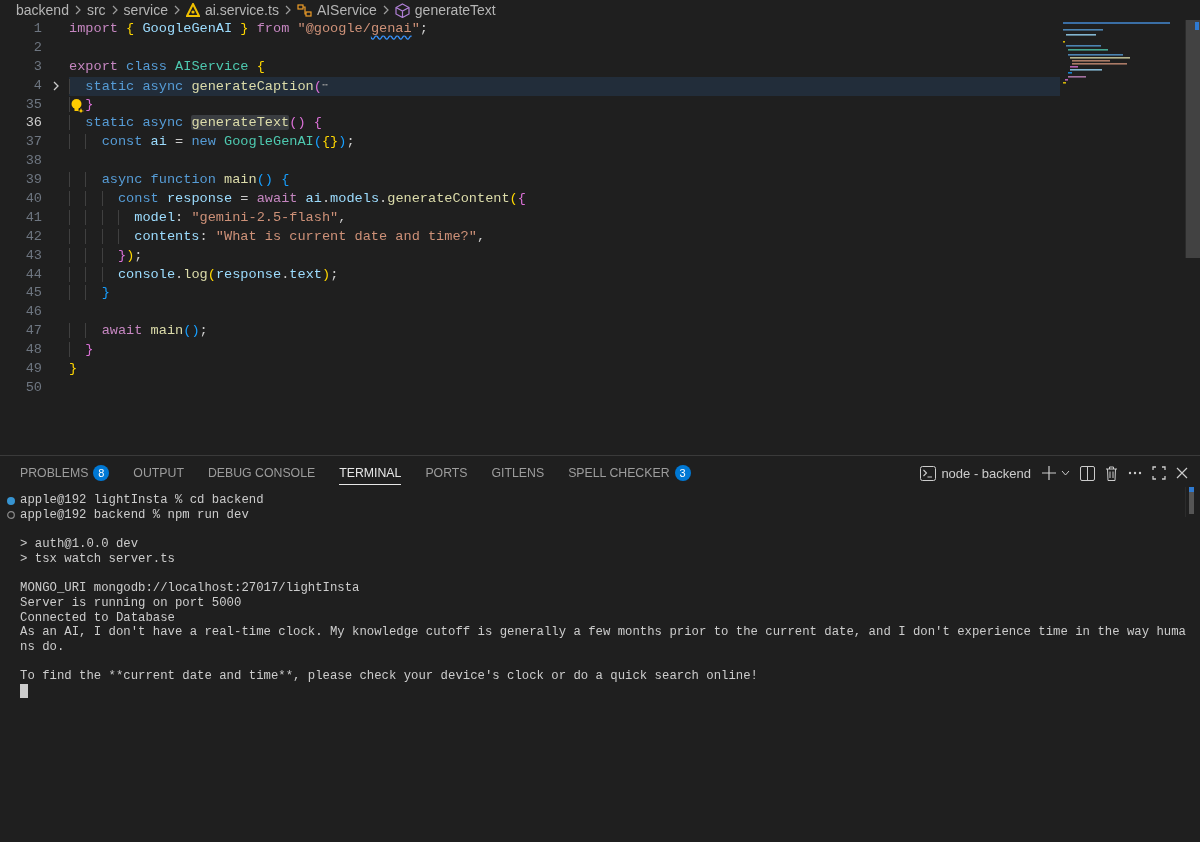 The height and width of the screenshot is (842, 1200). I want to click on more-icon, so click(1135, 473).